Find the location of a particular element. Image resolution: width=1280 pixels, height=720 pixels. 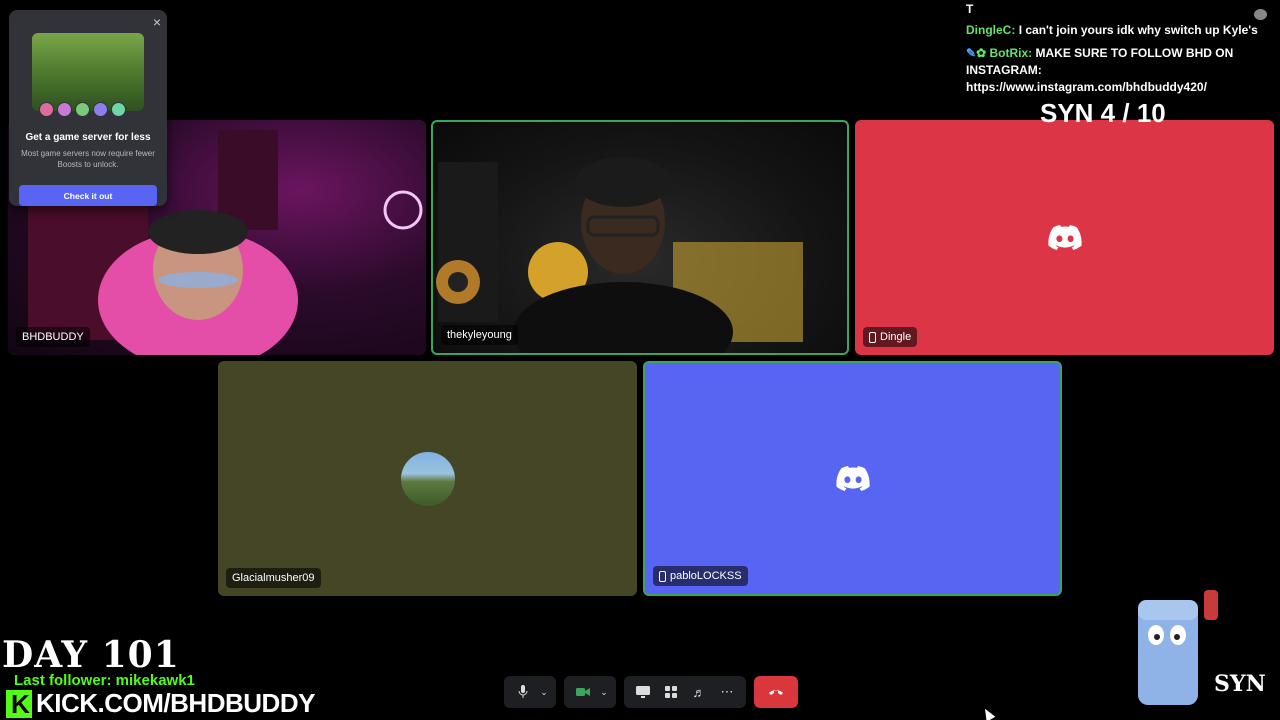

camera-icon is located at coordinates (583, 692).